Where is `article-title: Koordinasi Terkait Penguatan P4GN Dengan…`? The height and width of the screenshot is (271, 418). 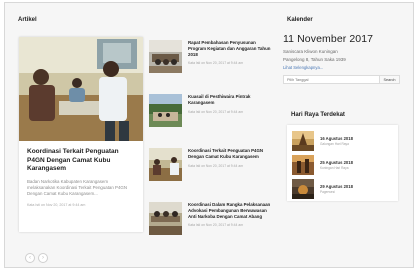 article-title: Koordinasi Terkait Penguatan P4GN Dengan… is located at coordinates (229, 154).